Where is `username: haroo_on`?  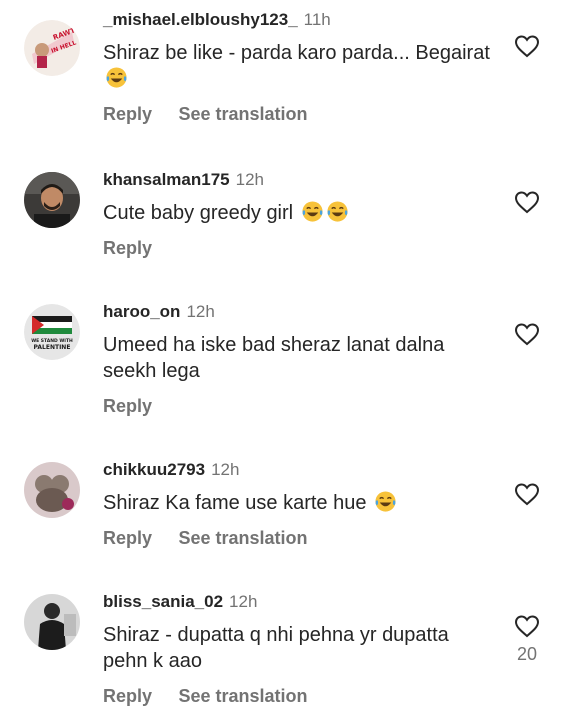 username: haroo_on is located at coordinates (141, 311).